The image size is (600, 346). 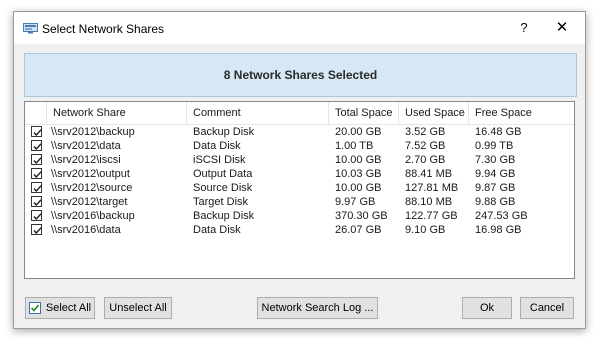 What do you see at coordinates (219, 160) in the screenshot?
I see `cell-comment: iSCSI Disk` at bounding box center [219, 160].